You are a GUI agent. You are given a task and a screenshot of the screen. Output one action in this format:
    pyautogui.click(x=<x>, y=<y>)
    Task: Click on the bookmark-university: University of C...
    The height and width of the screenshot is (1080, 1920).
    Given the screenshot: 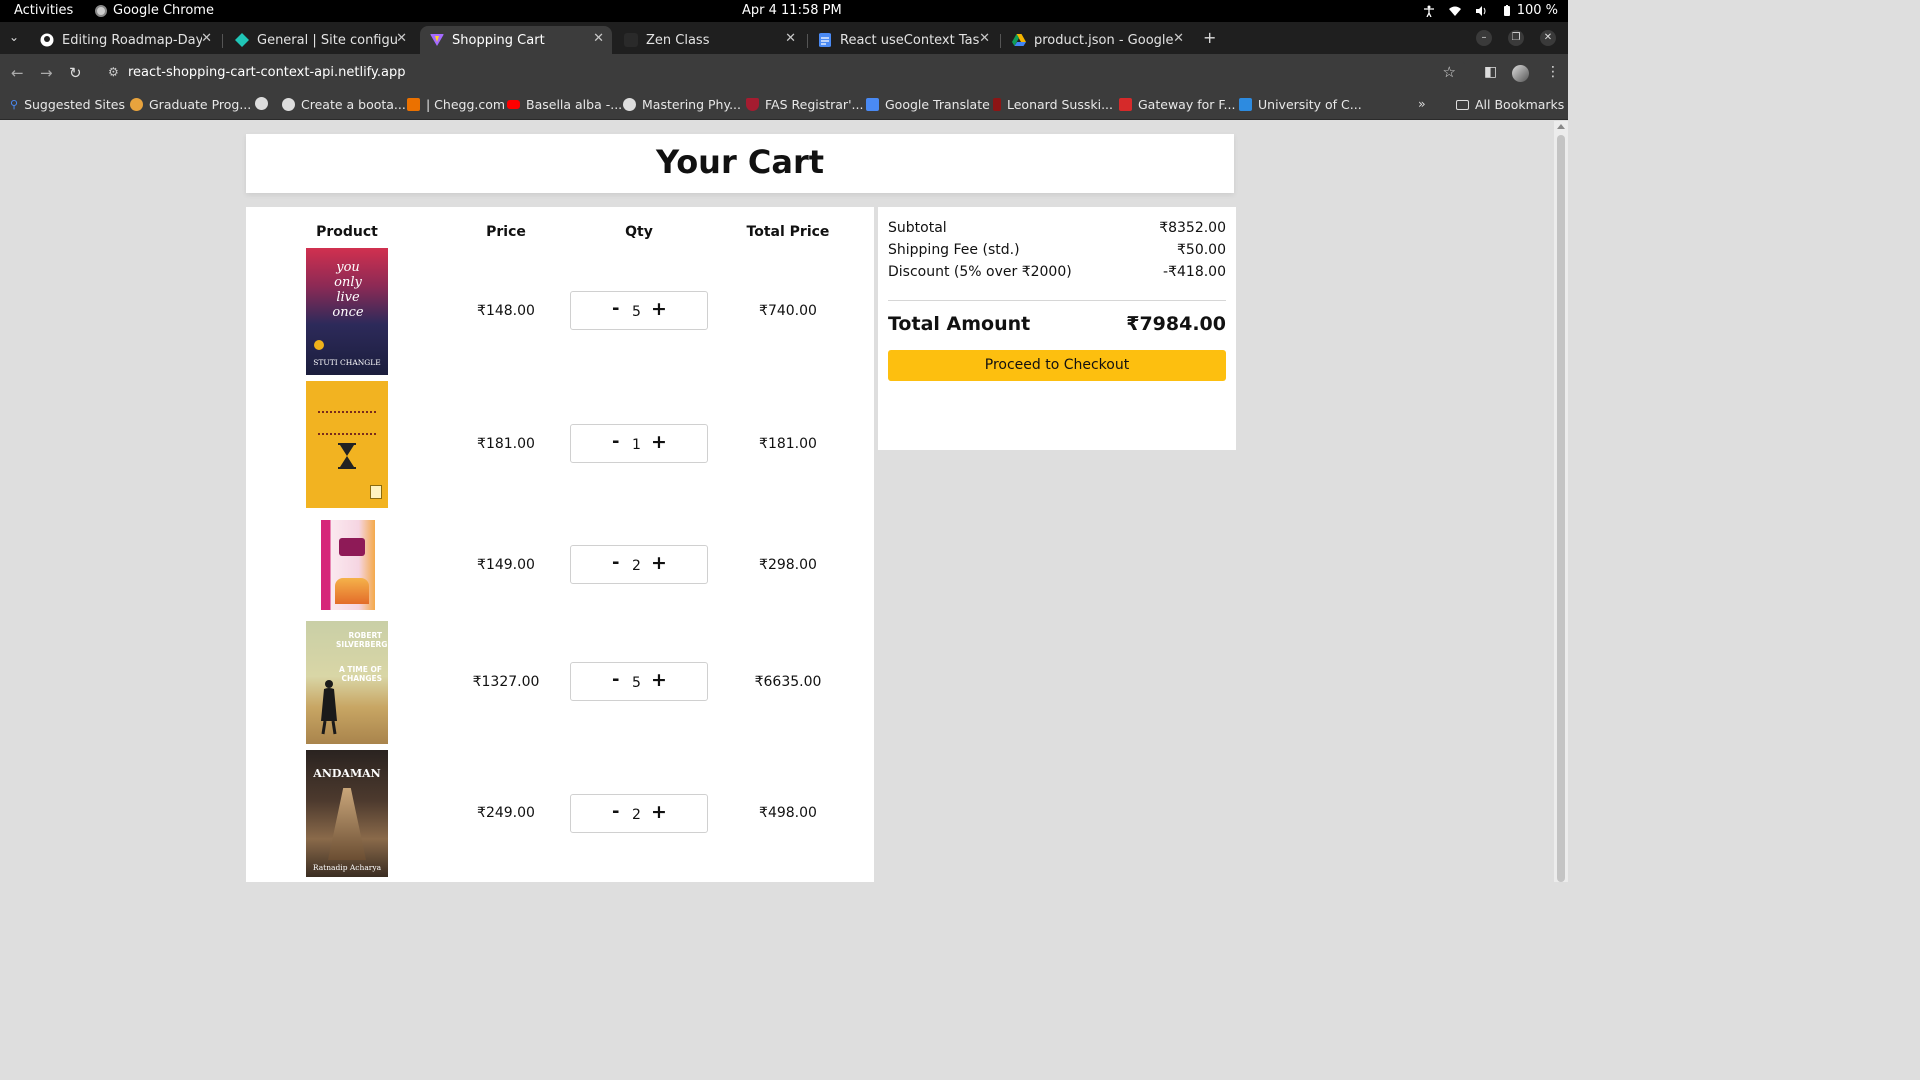 What is the action you would take?
    pyautogui.click(x=1300, y=104)
    